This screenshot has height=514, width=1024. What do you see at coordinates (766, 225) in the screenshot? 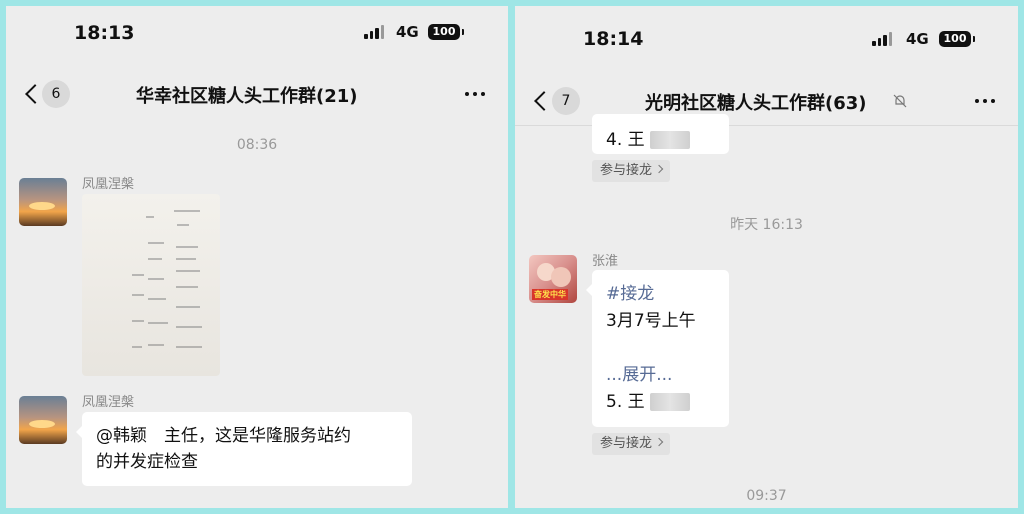
I see `message-timestamp: 昨天 16:13` at bounding box center [766, 225].